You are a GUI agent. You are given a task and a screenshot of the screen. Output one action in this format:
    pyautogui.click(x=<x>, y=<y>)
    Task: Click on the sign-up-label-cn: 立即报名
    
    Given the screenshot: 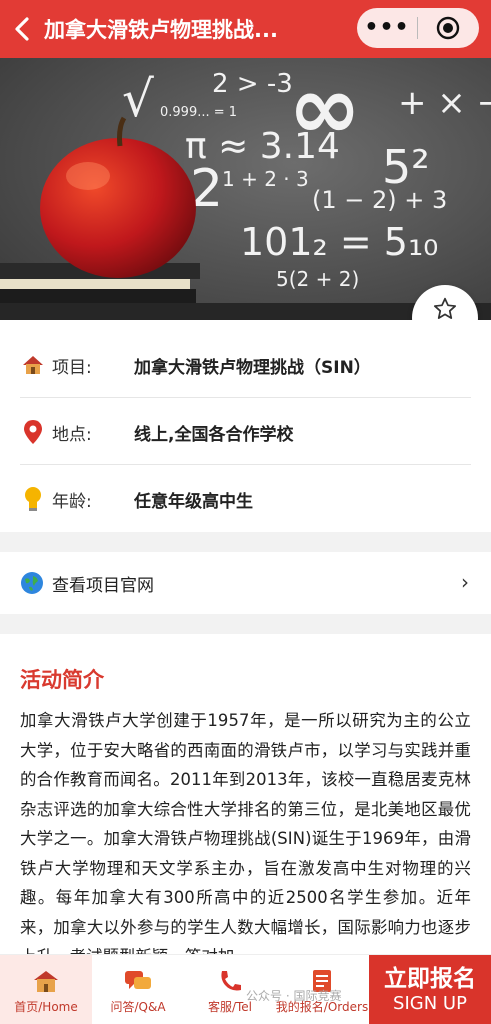 What is the action you would take?
    pyautogui.click(x=430, y=979)
    